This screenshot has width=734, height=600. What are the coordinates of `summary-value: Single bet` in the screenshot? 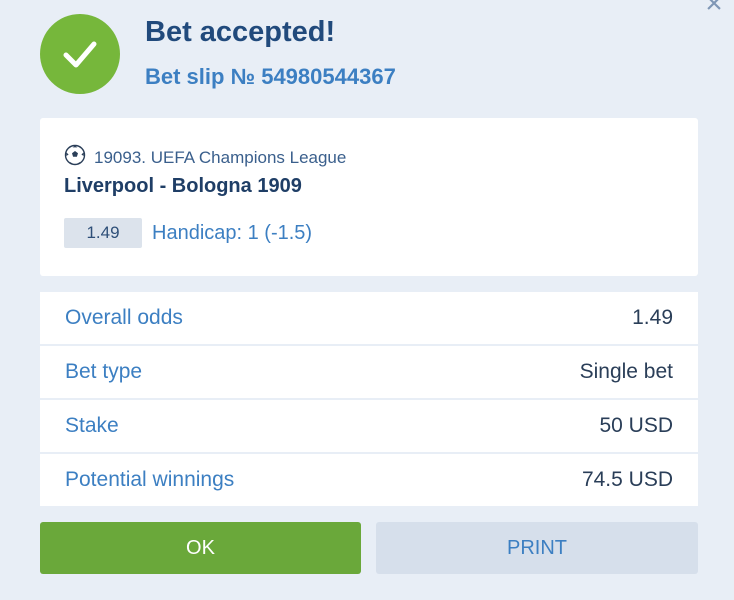 It's located at (626, 371).